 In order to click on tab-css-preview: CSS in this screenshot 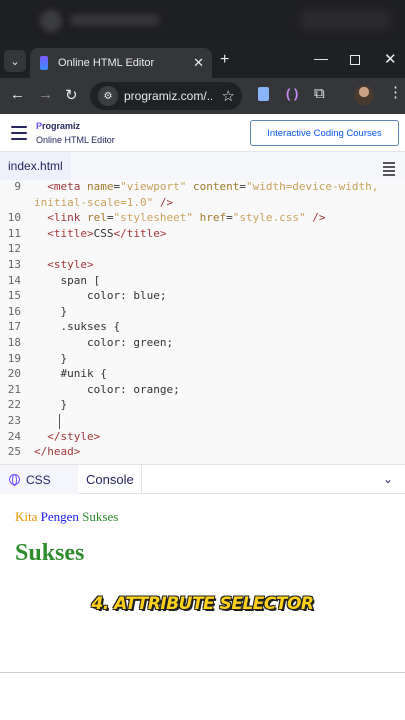, I will do `click(39, 479)`.